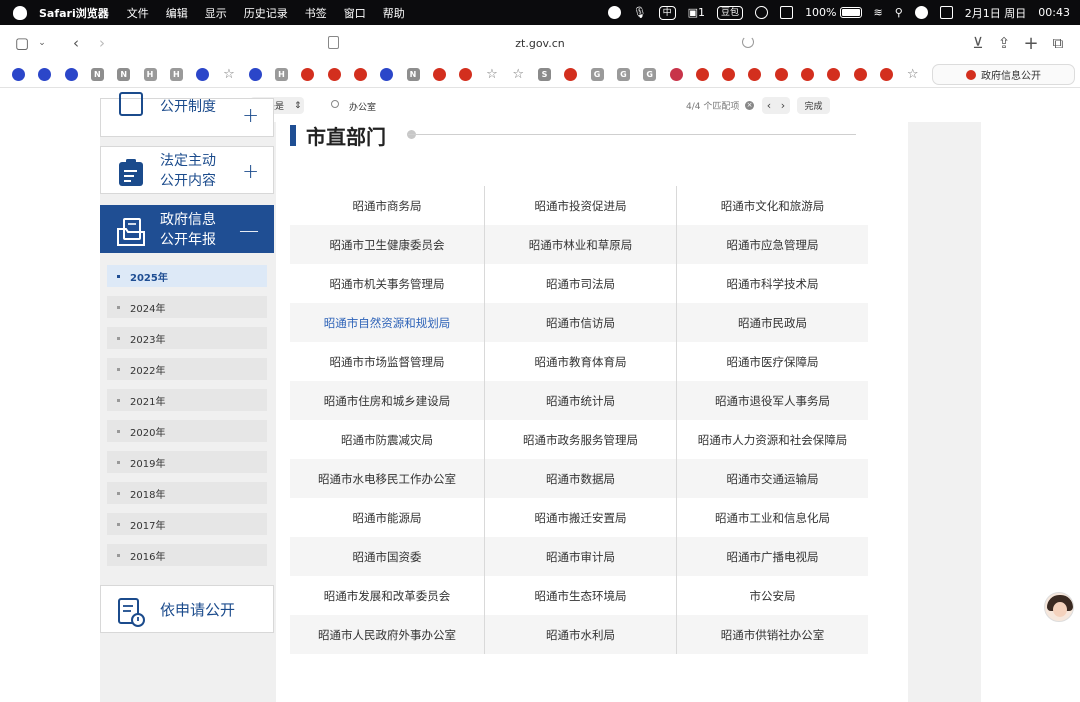  What do you see at coordinates (187, 555) in the screenshot?
I see `year-item-2016: 2016年` at bounding box center [187, 555].